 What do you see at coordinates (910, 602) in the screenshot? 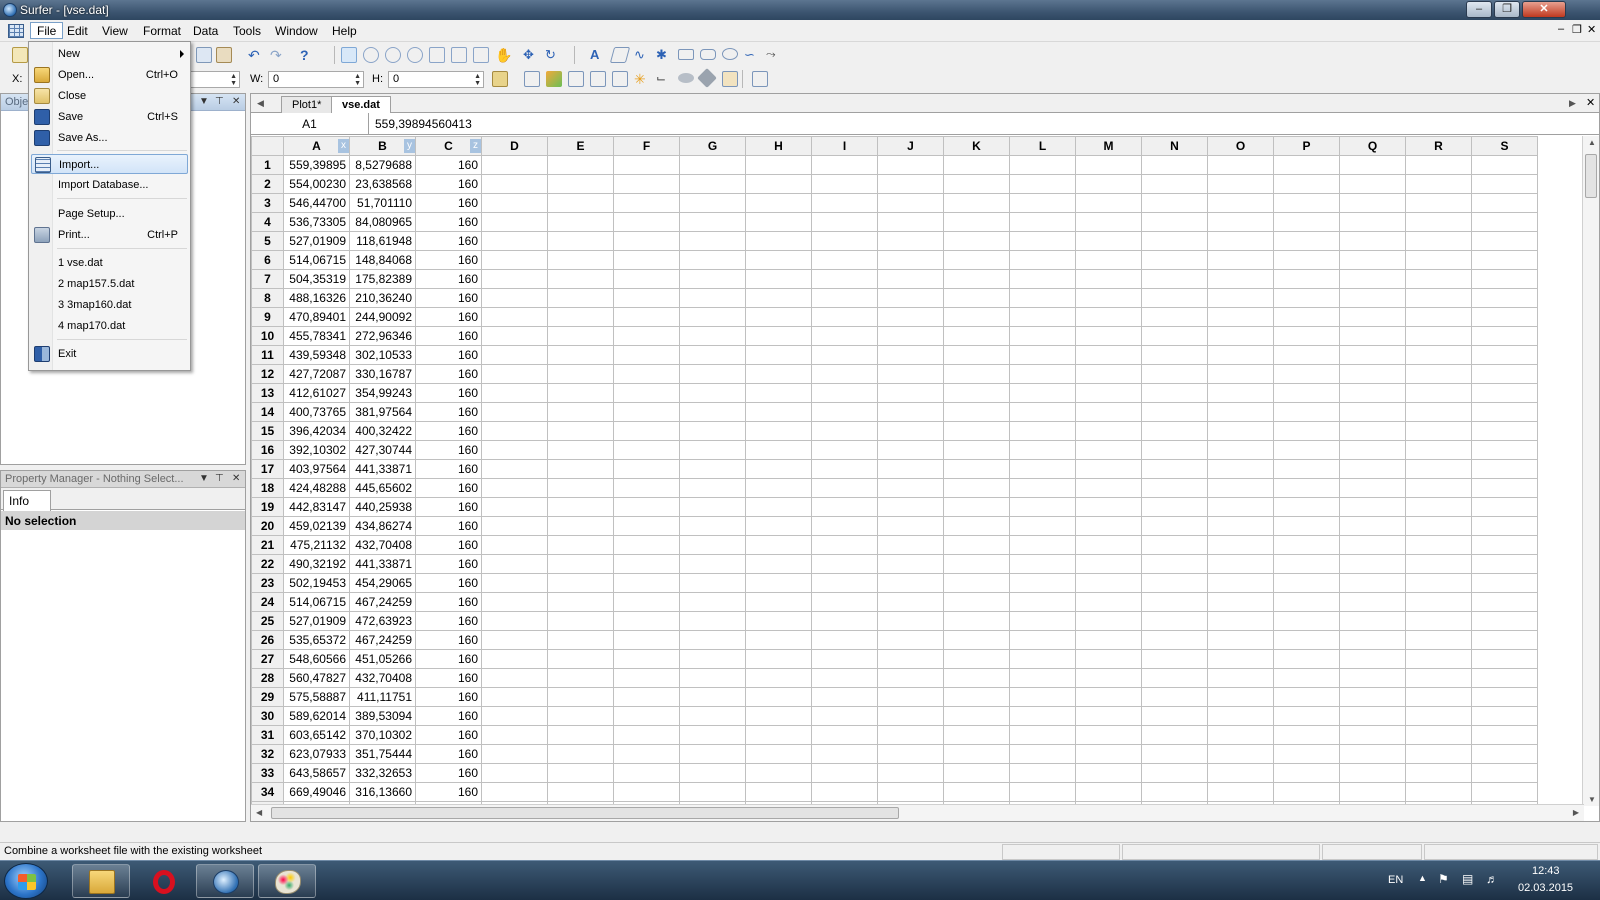
I see `cell-j24` at bounding box center [910, 602].